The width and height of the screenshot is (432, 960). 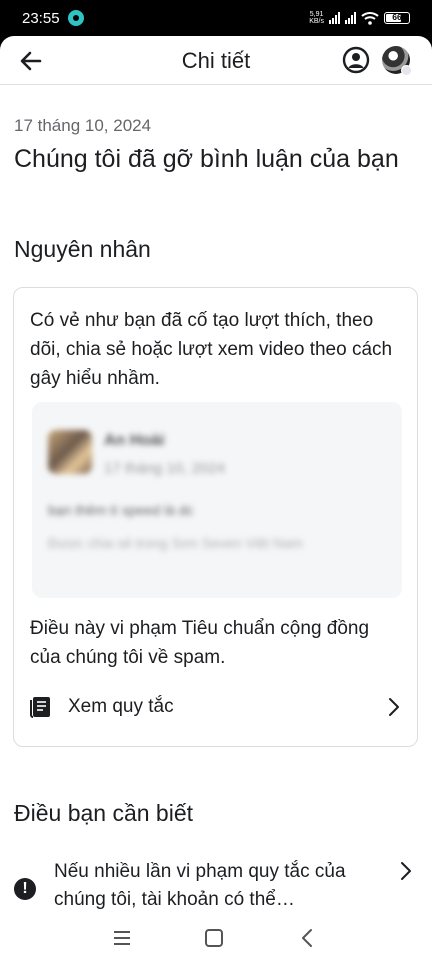 What do you see at coordinates (175, 543) in the screenshot?
I see `comment-meta: Được chia sẻ trong Sơn Seven Việt Nam` at bounding box center [175, 543].